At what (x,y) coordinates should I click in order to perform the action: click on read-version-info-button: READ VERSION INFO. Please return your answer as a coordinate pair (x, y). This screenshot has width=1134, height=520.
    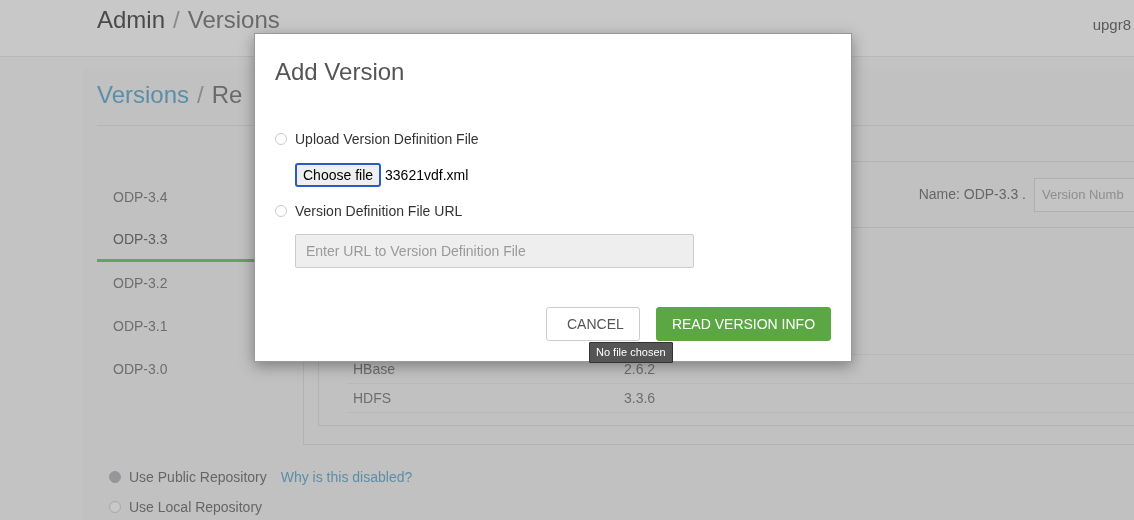
    Looking at the image, I should click on (743, 324).